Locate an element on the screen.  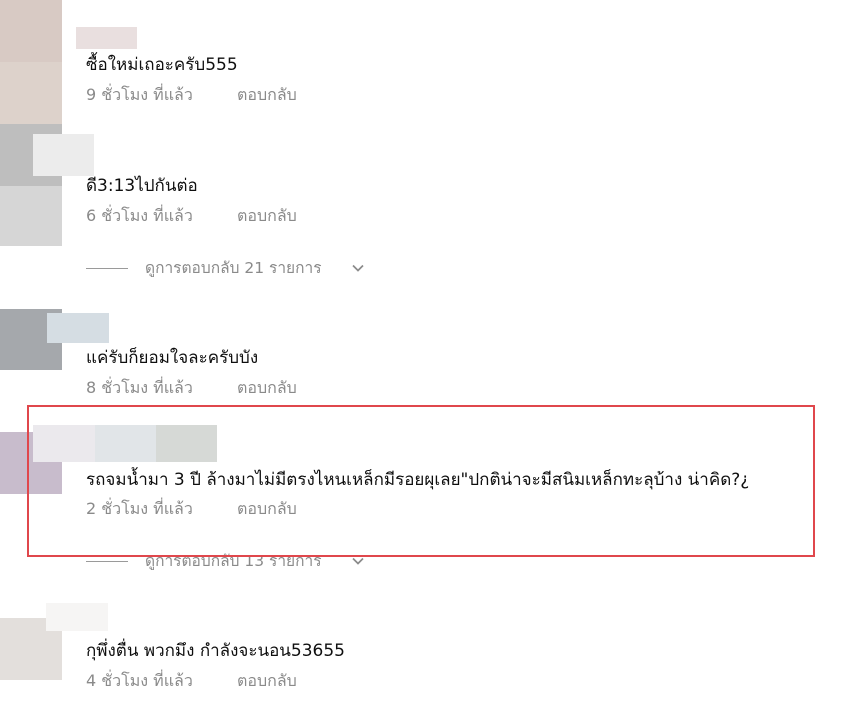
comment-timestamp: 6 ชั่วโมง ที่แล้ว is located at coordinates (139, 215).